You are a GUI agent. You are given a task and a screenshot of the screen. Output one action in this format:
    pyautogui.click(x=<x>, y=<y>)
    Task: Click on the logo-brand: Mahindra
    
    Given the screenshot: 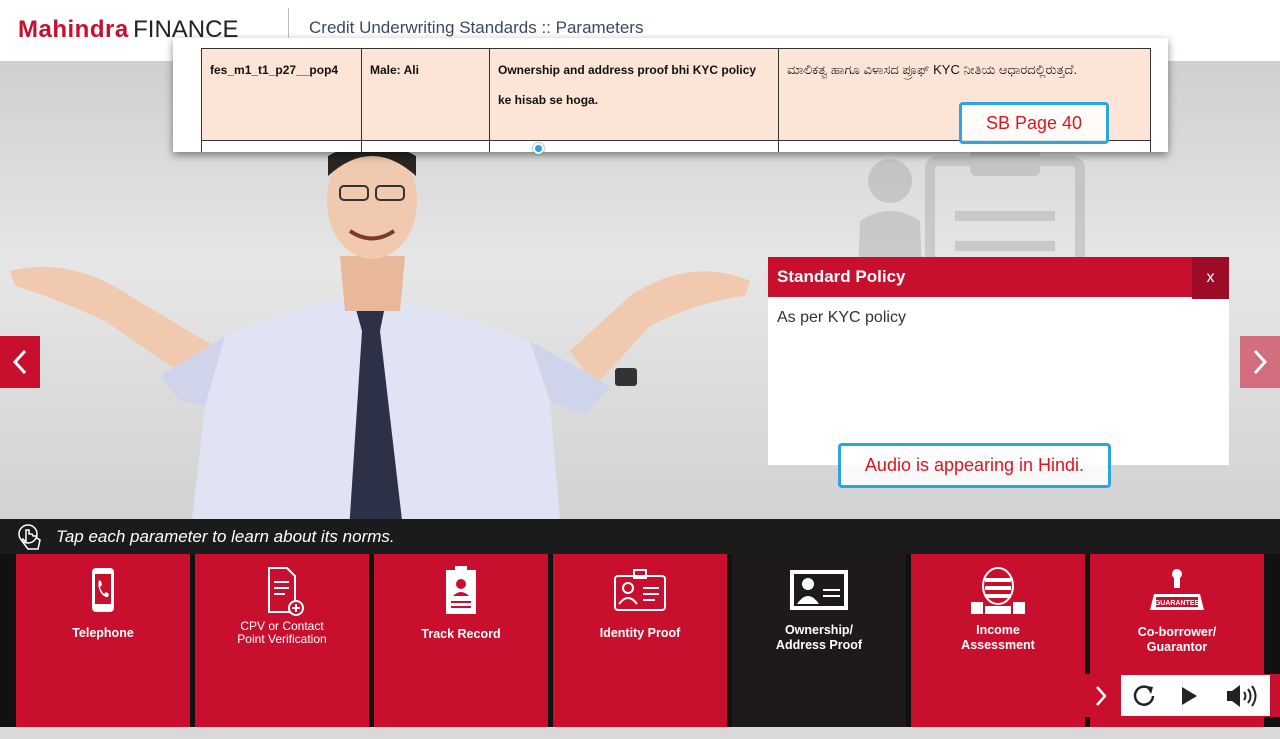 What is the action you would take?
    pyautogui.click(x=73, y=29)
    